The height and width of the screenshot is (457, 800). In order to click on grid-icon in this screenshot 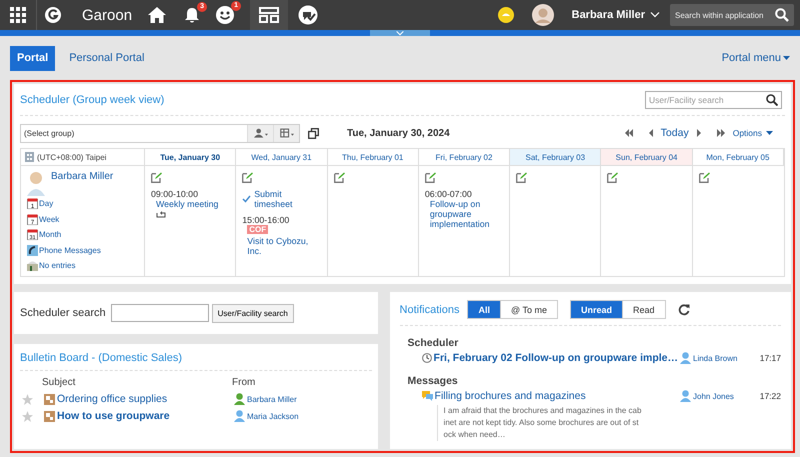, I will do `click(287, 133)`.